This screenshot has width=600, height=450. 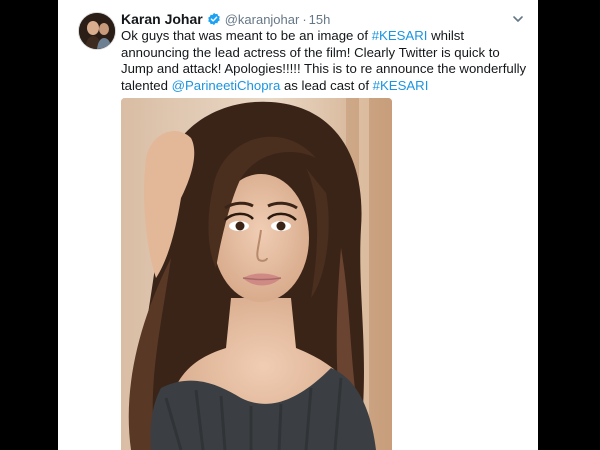 I want to click on tweet-header: Karan Johar @karanjohar · 15h, so click(x=225, y=19).